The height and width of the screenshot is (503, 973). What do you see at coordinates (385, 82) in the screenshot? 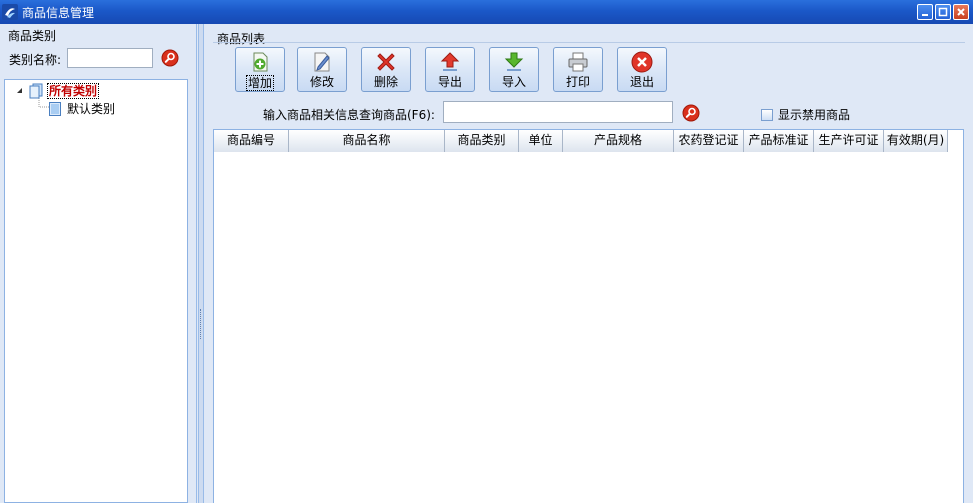
I see `delete-button-label: 删除` at bounding box center [385, 82].